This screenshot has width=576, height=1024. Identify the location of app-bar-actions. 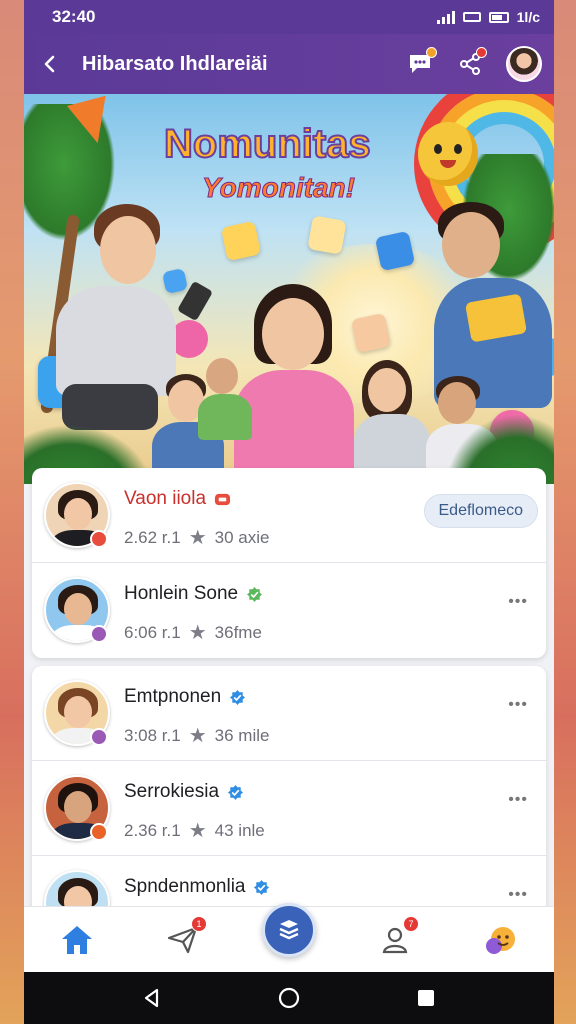
(480, 64).